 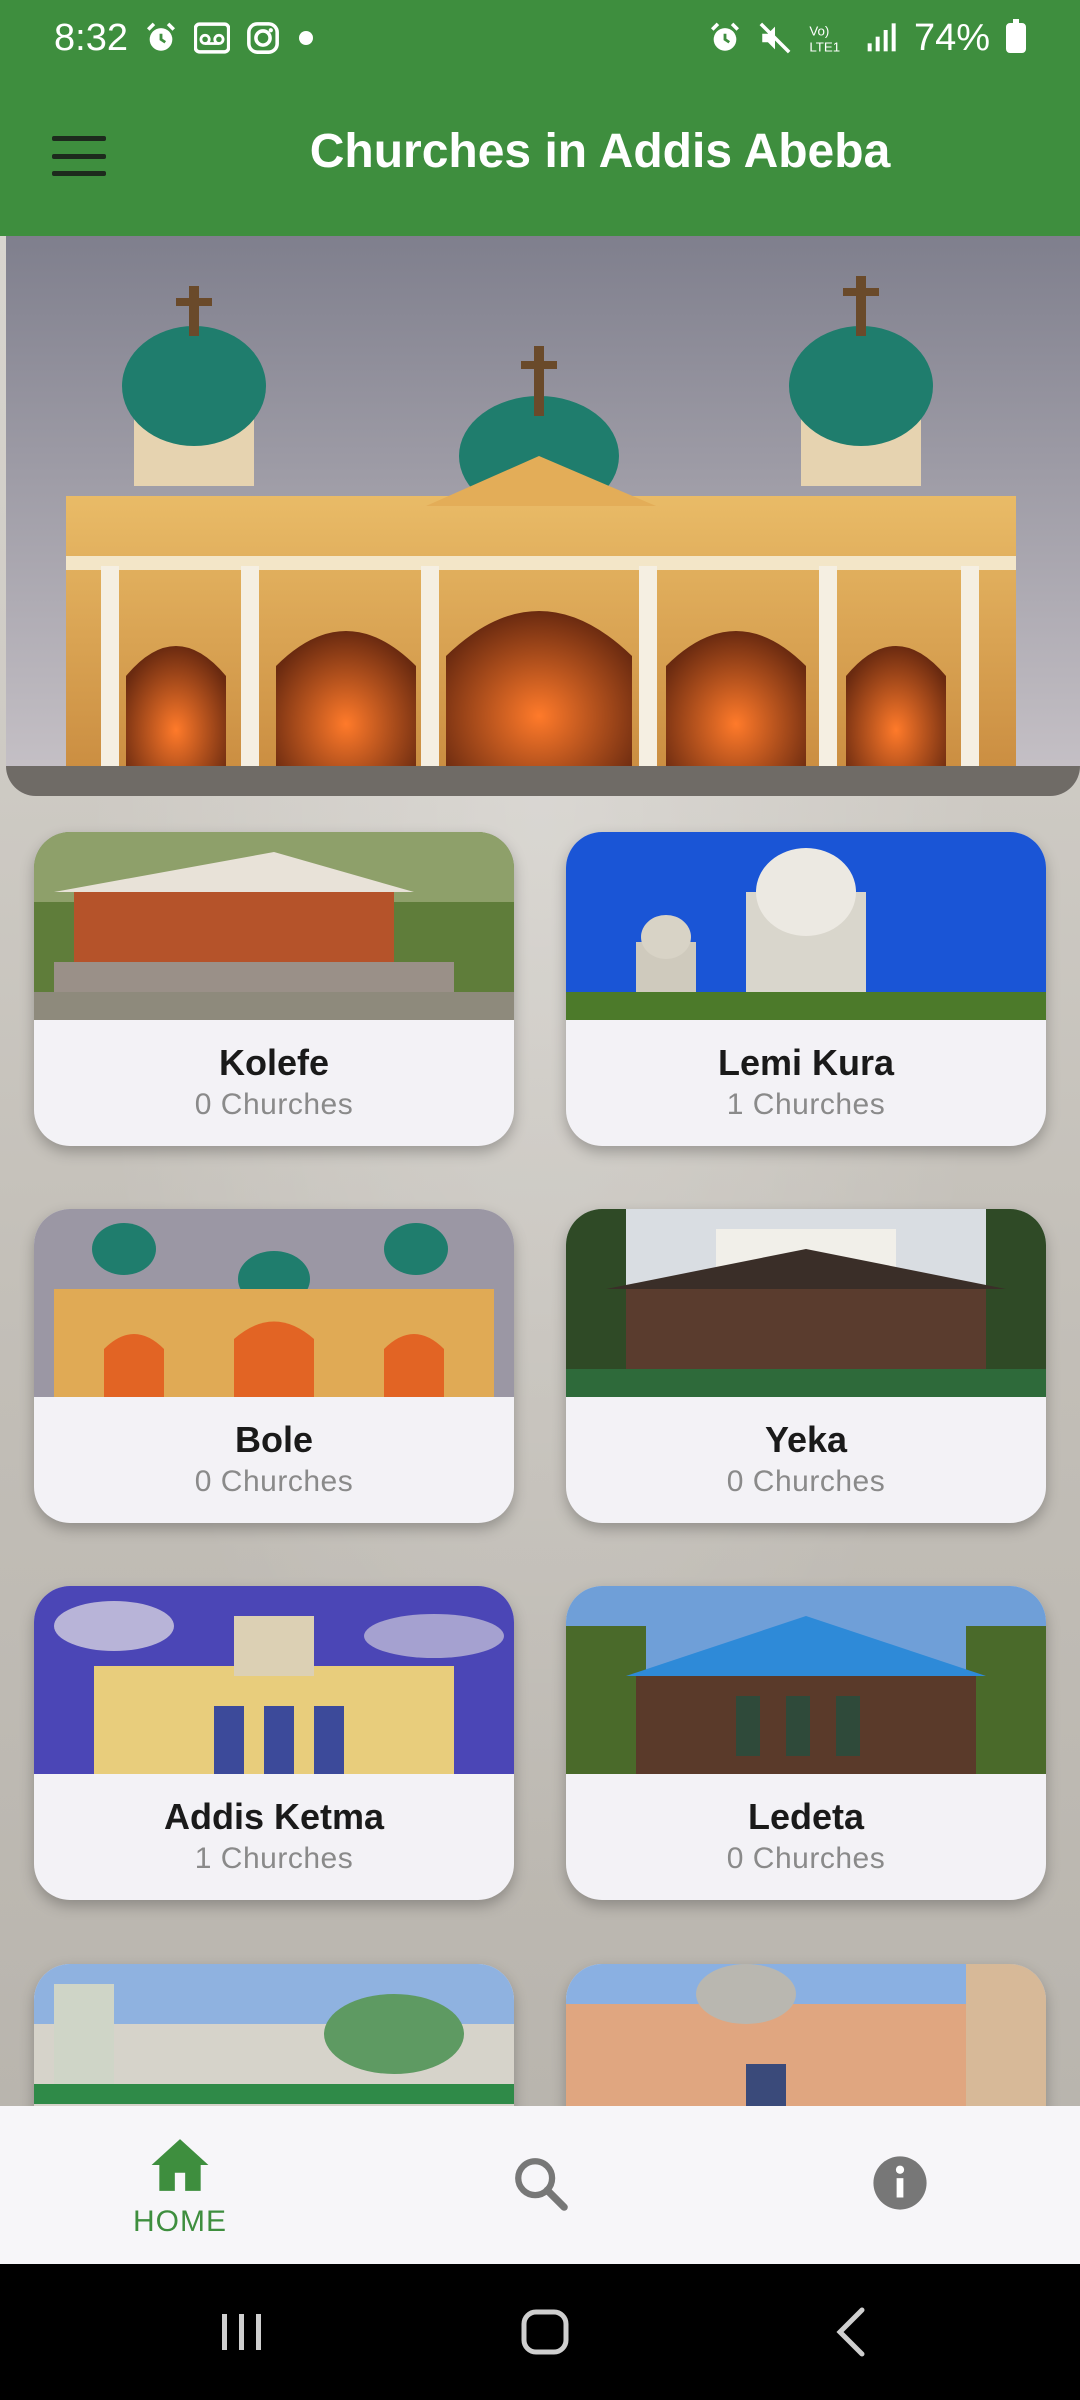 I want to click on volte-icon: Vo) LTE1, so click(x=828, y=38).